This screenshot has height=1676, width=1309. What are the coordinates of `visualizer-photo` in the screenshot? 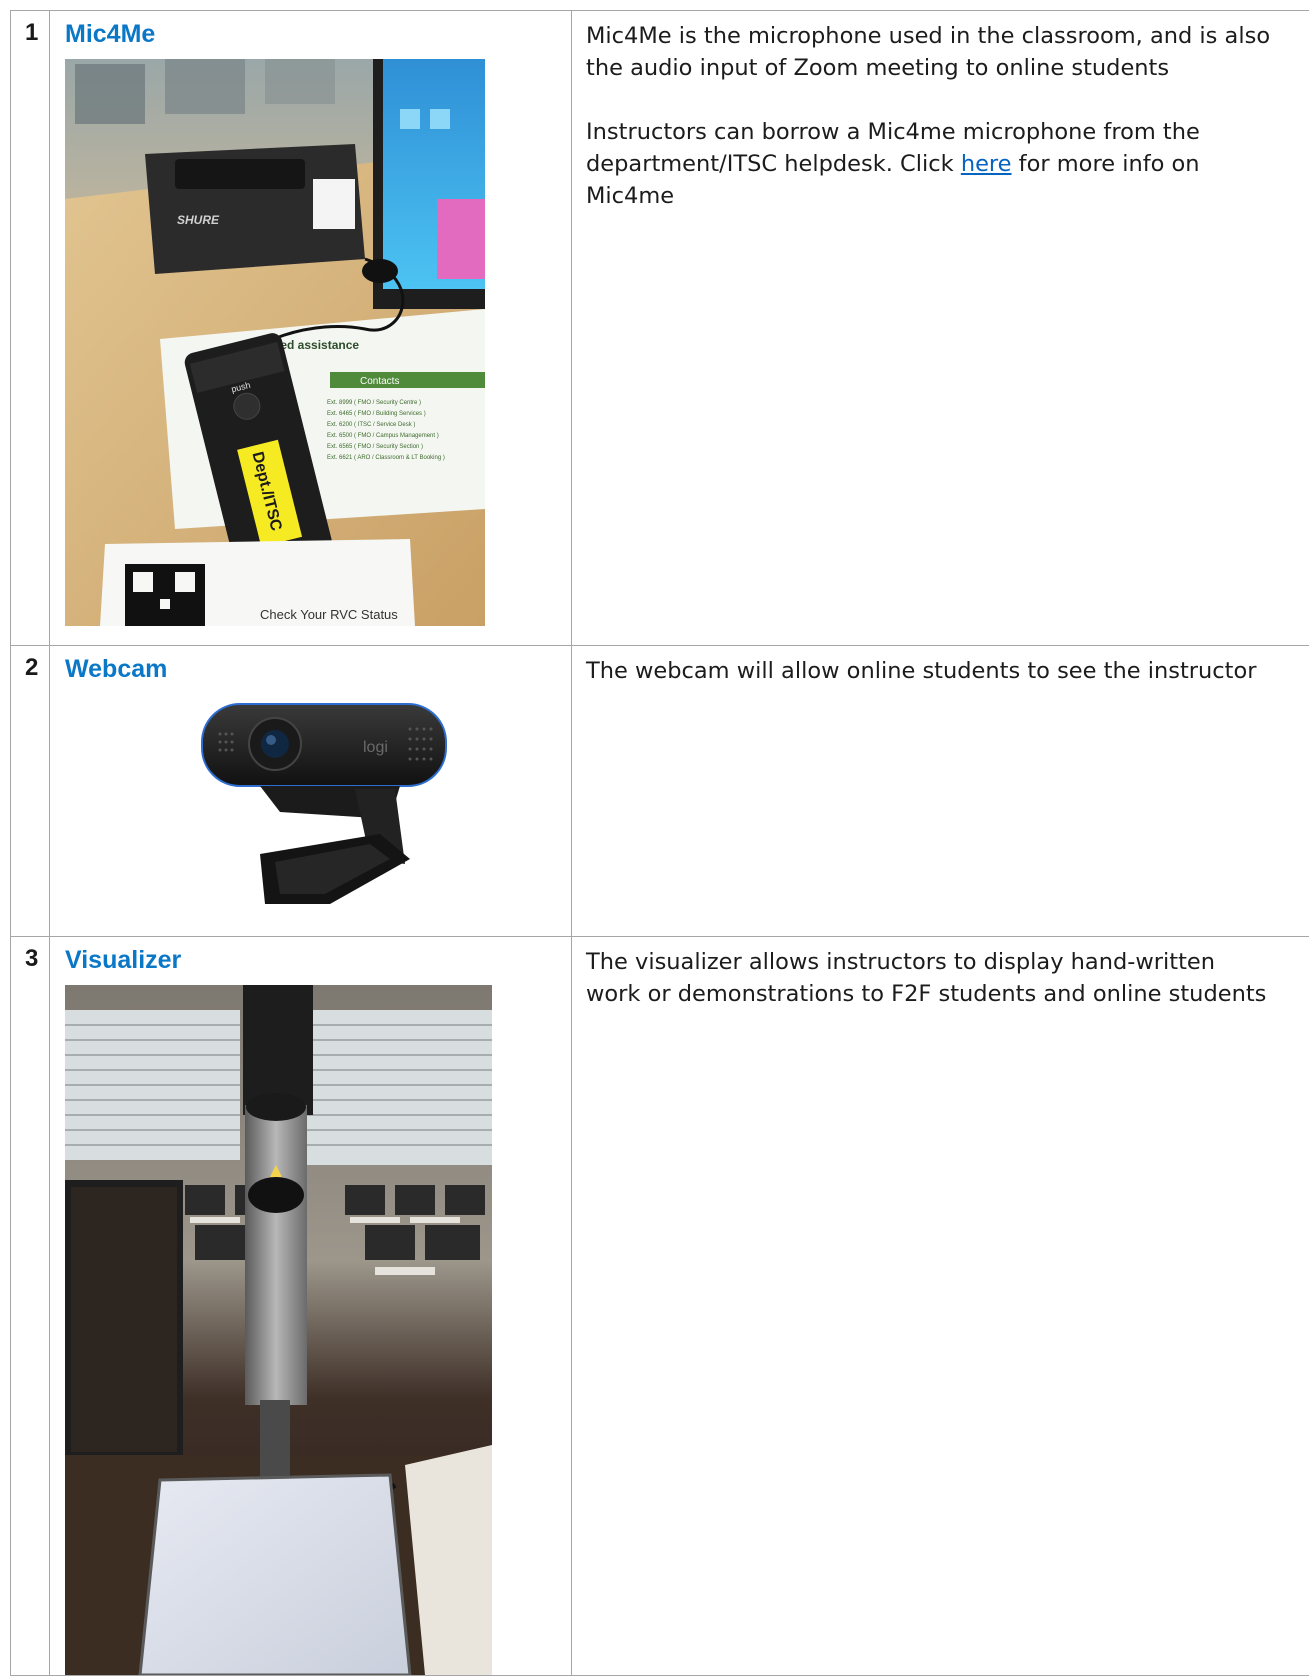 It's located at (278, 1330).